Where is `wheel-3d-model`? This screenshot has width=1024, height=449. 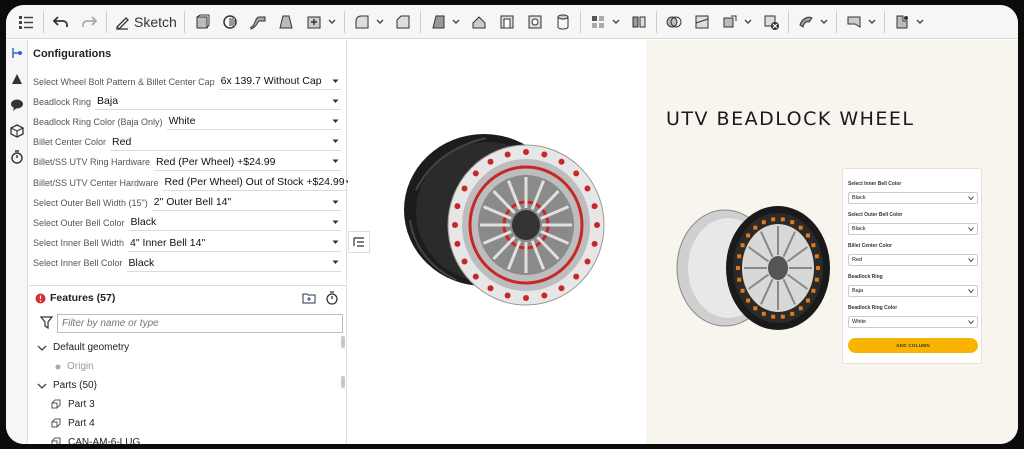 wheel-3d-model is located at coordinates (502, 220).